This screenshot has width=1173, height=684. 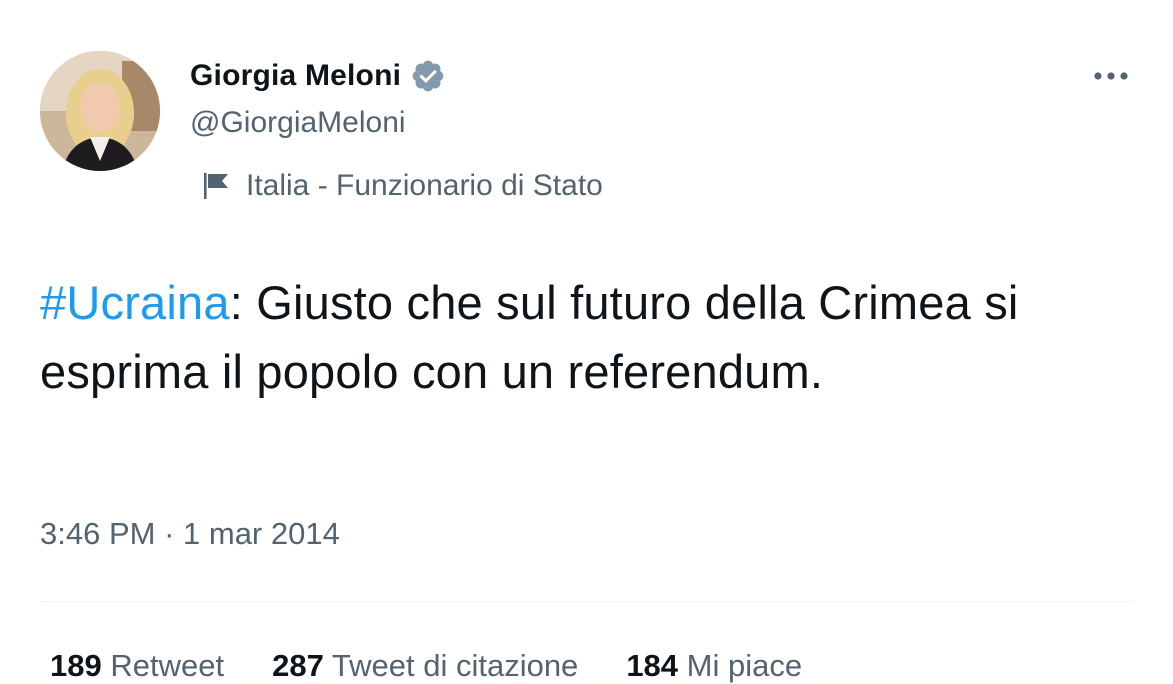 What do you see at coordinates (261, 533) in the screenshot?
I see `tweet-date: 1 mar 2014` at bounding box center [261, 533].